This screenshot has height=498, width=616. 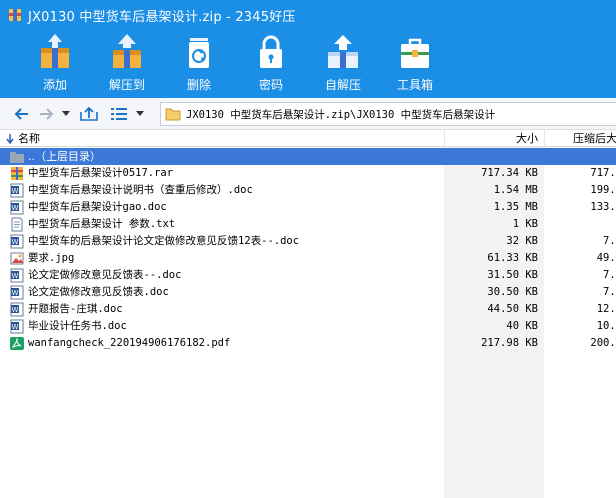 What do you see at coordinates (17, 224) in the screenshot?
I see `txt-icon` at bounding box center [17, 224].